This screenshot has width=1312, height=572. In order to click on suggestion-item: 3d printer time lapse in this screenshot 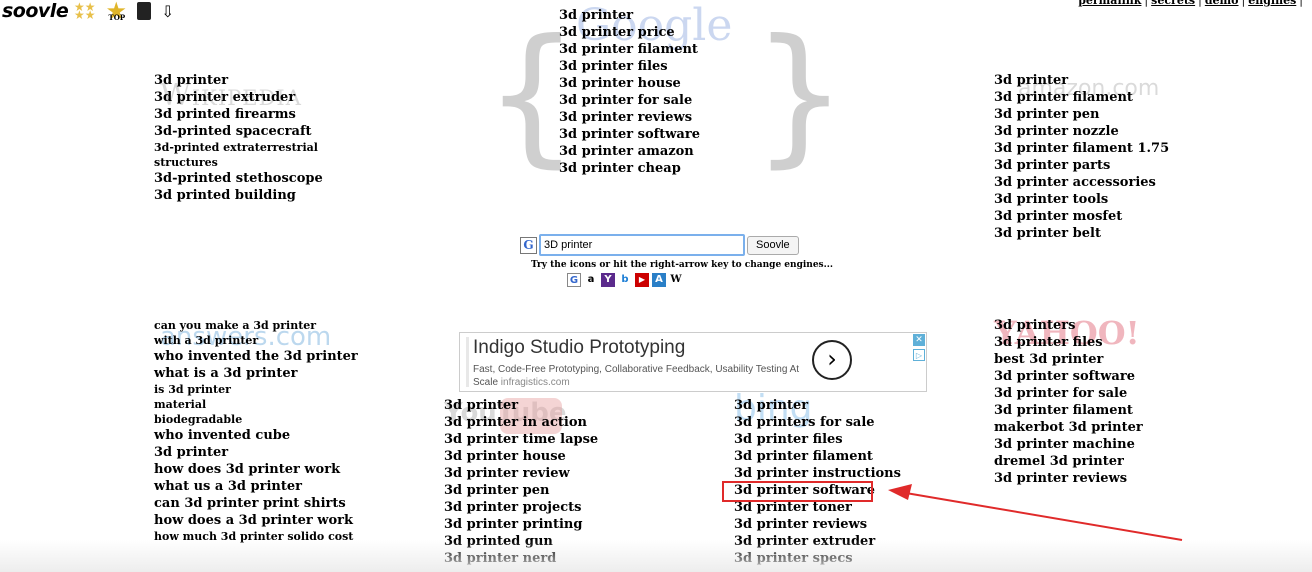, I will do `click(521, 439)`.